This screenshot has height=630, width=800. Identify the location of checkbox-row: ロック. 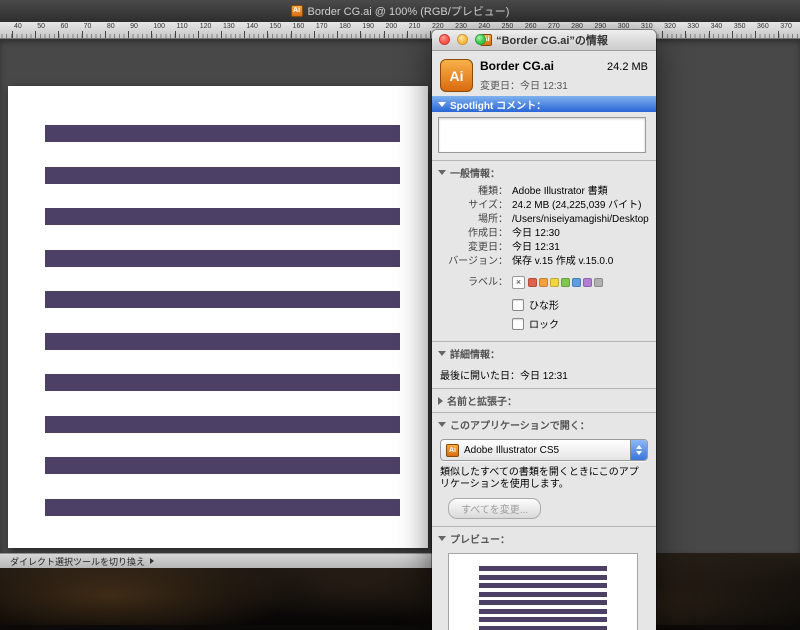
(584, 323).